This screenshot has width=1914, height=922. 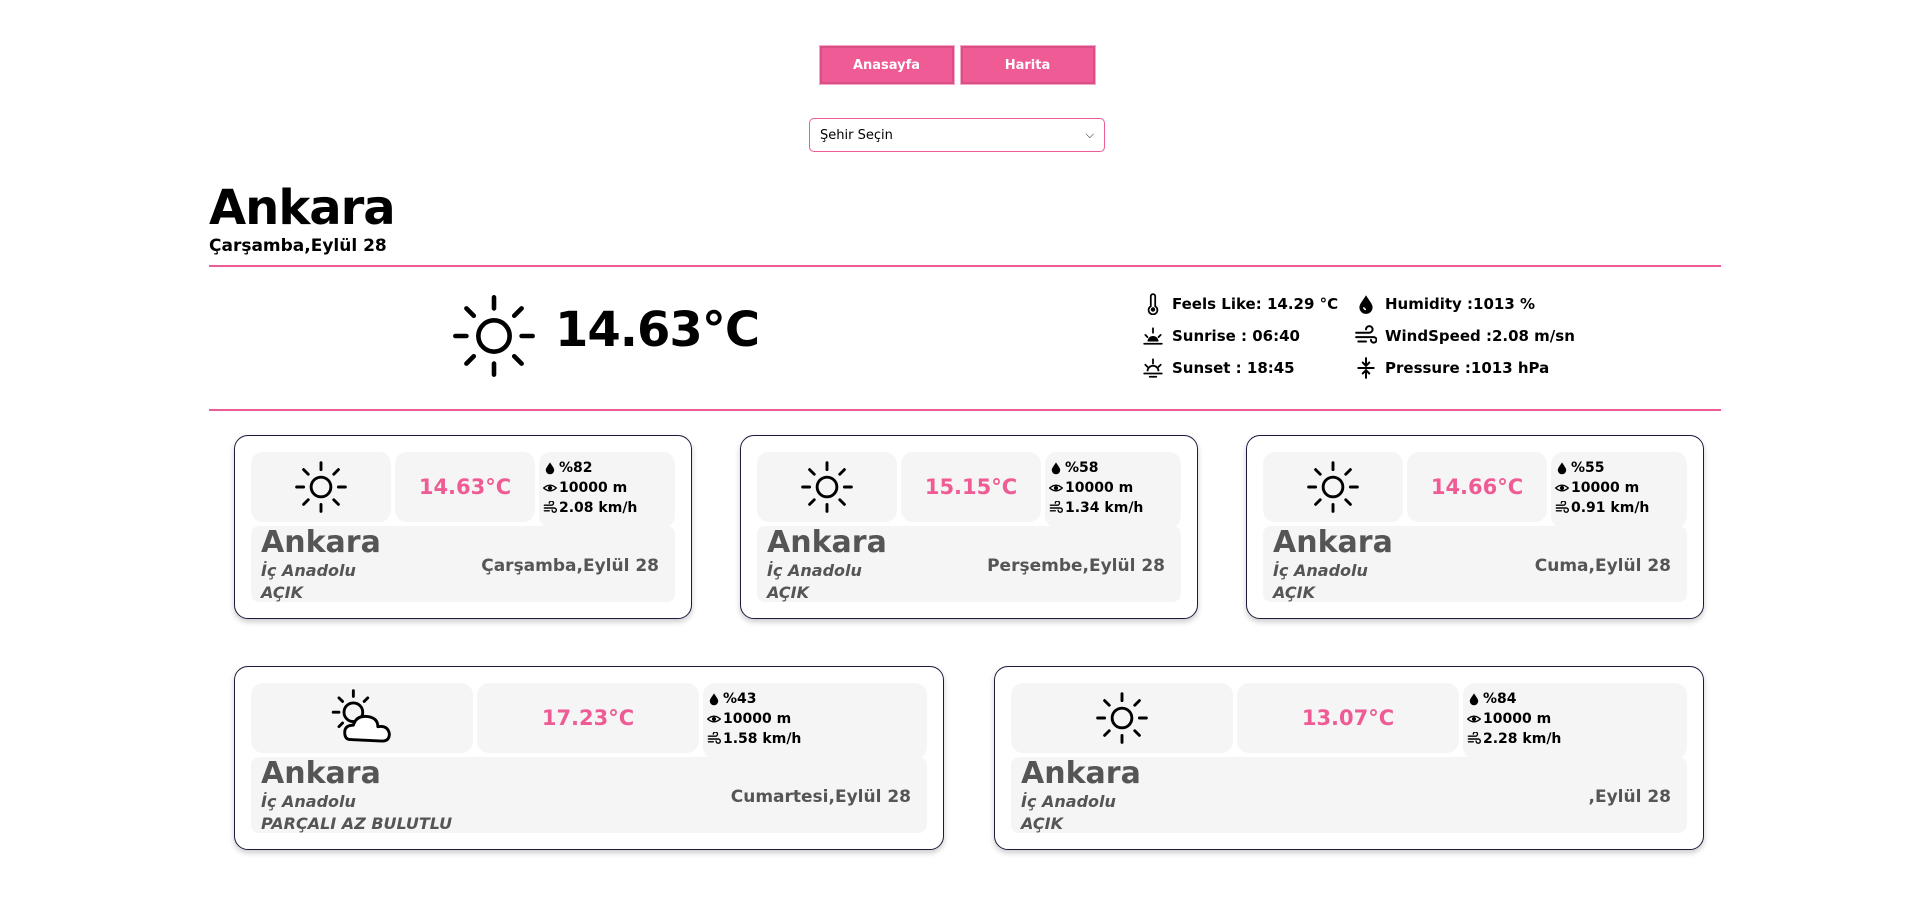 What do you see at coordinates (1255, 304) in the screenshot?
I see `feels-like-value: Feels Like: 14.29 °C` at bounding box center [1255, 304].